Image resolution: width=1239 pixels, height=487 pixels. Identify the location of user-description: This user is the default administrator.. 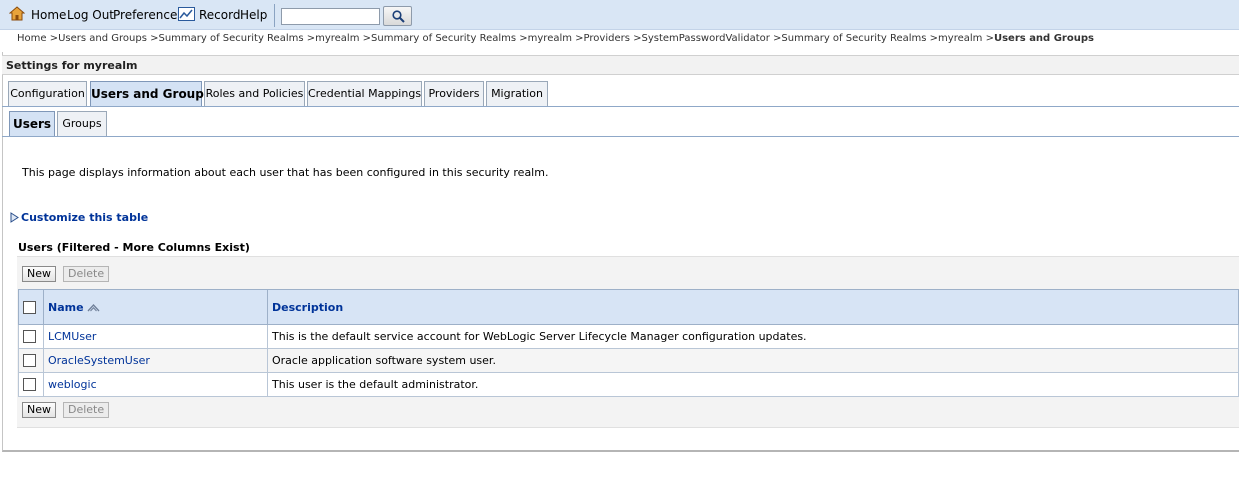
(753, 384).